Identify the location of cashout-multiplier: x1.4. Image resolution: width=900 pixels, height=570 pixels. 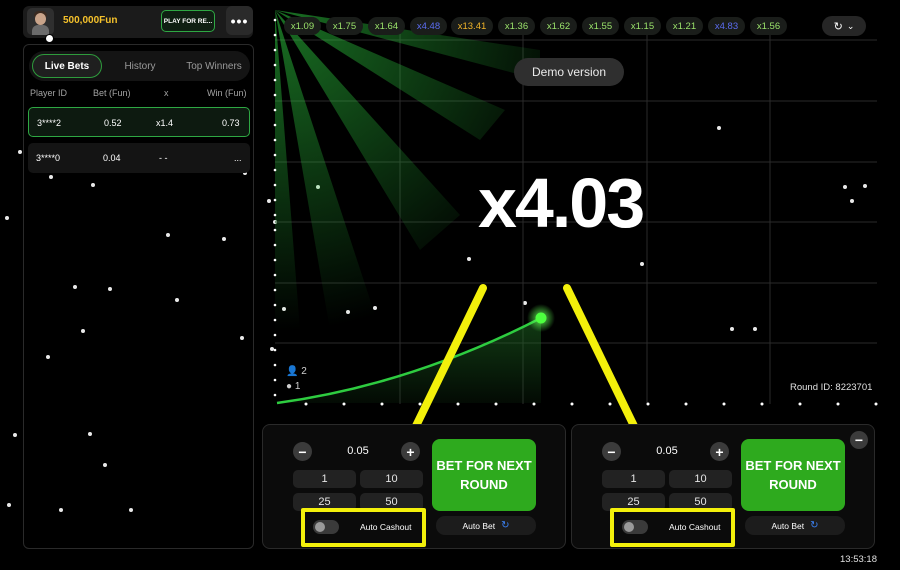
(165, 123).